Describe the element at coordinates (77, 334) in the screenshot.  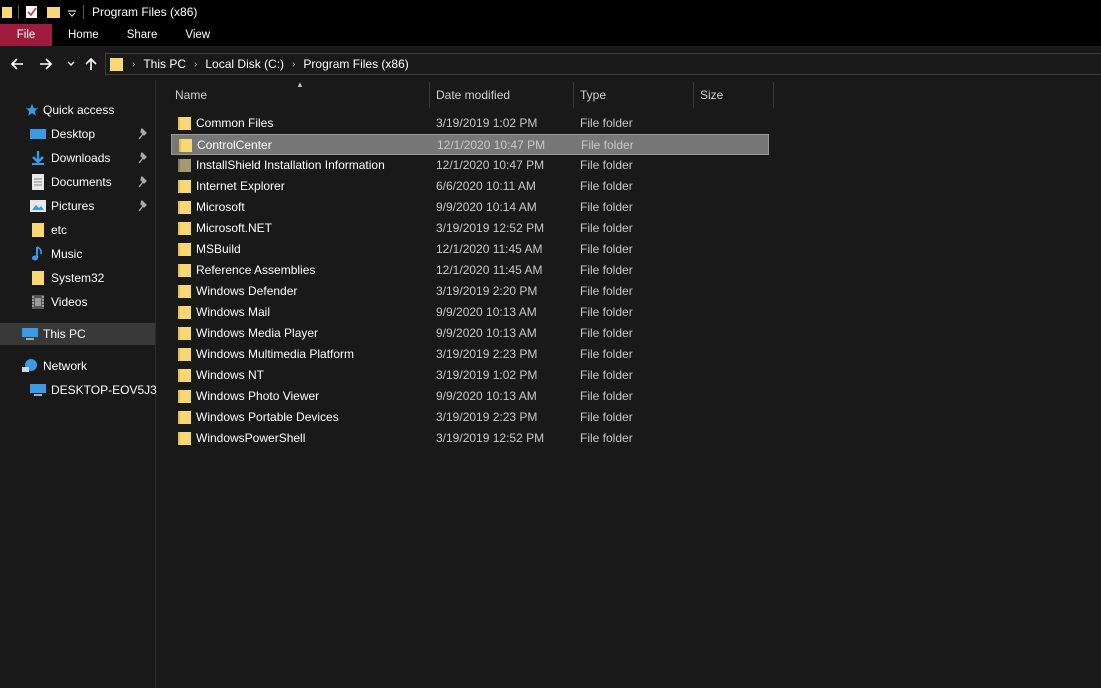
I see `sidebar-item-this-pc: This PC` at that location.